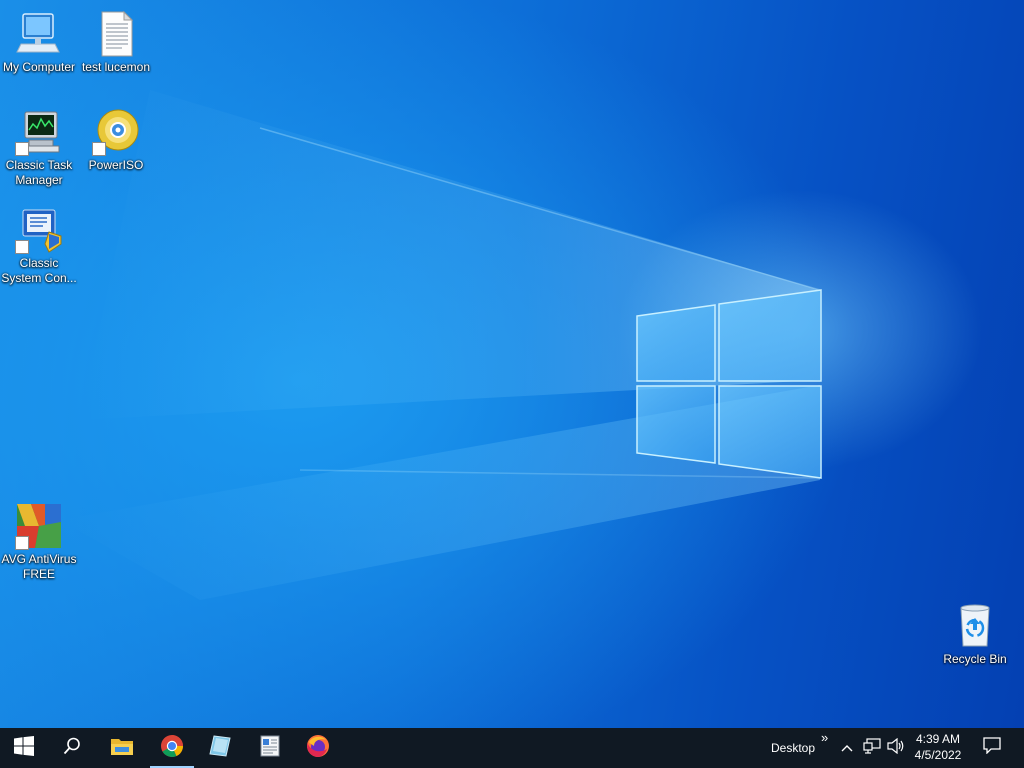 The width and height of the screenshot is (1024, 768). What do you see at coordinates (39, 67) in the screenshot?
I see `desktop-icon-label: My Computer` at bounding box center [39, 67].